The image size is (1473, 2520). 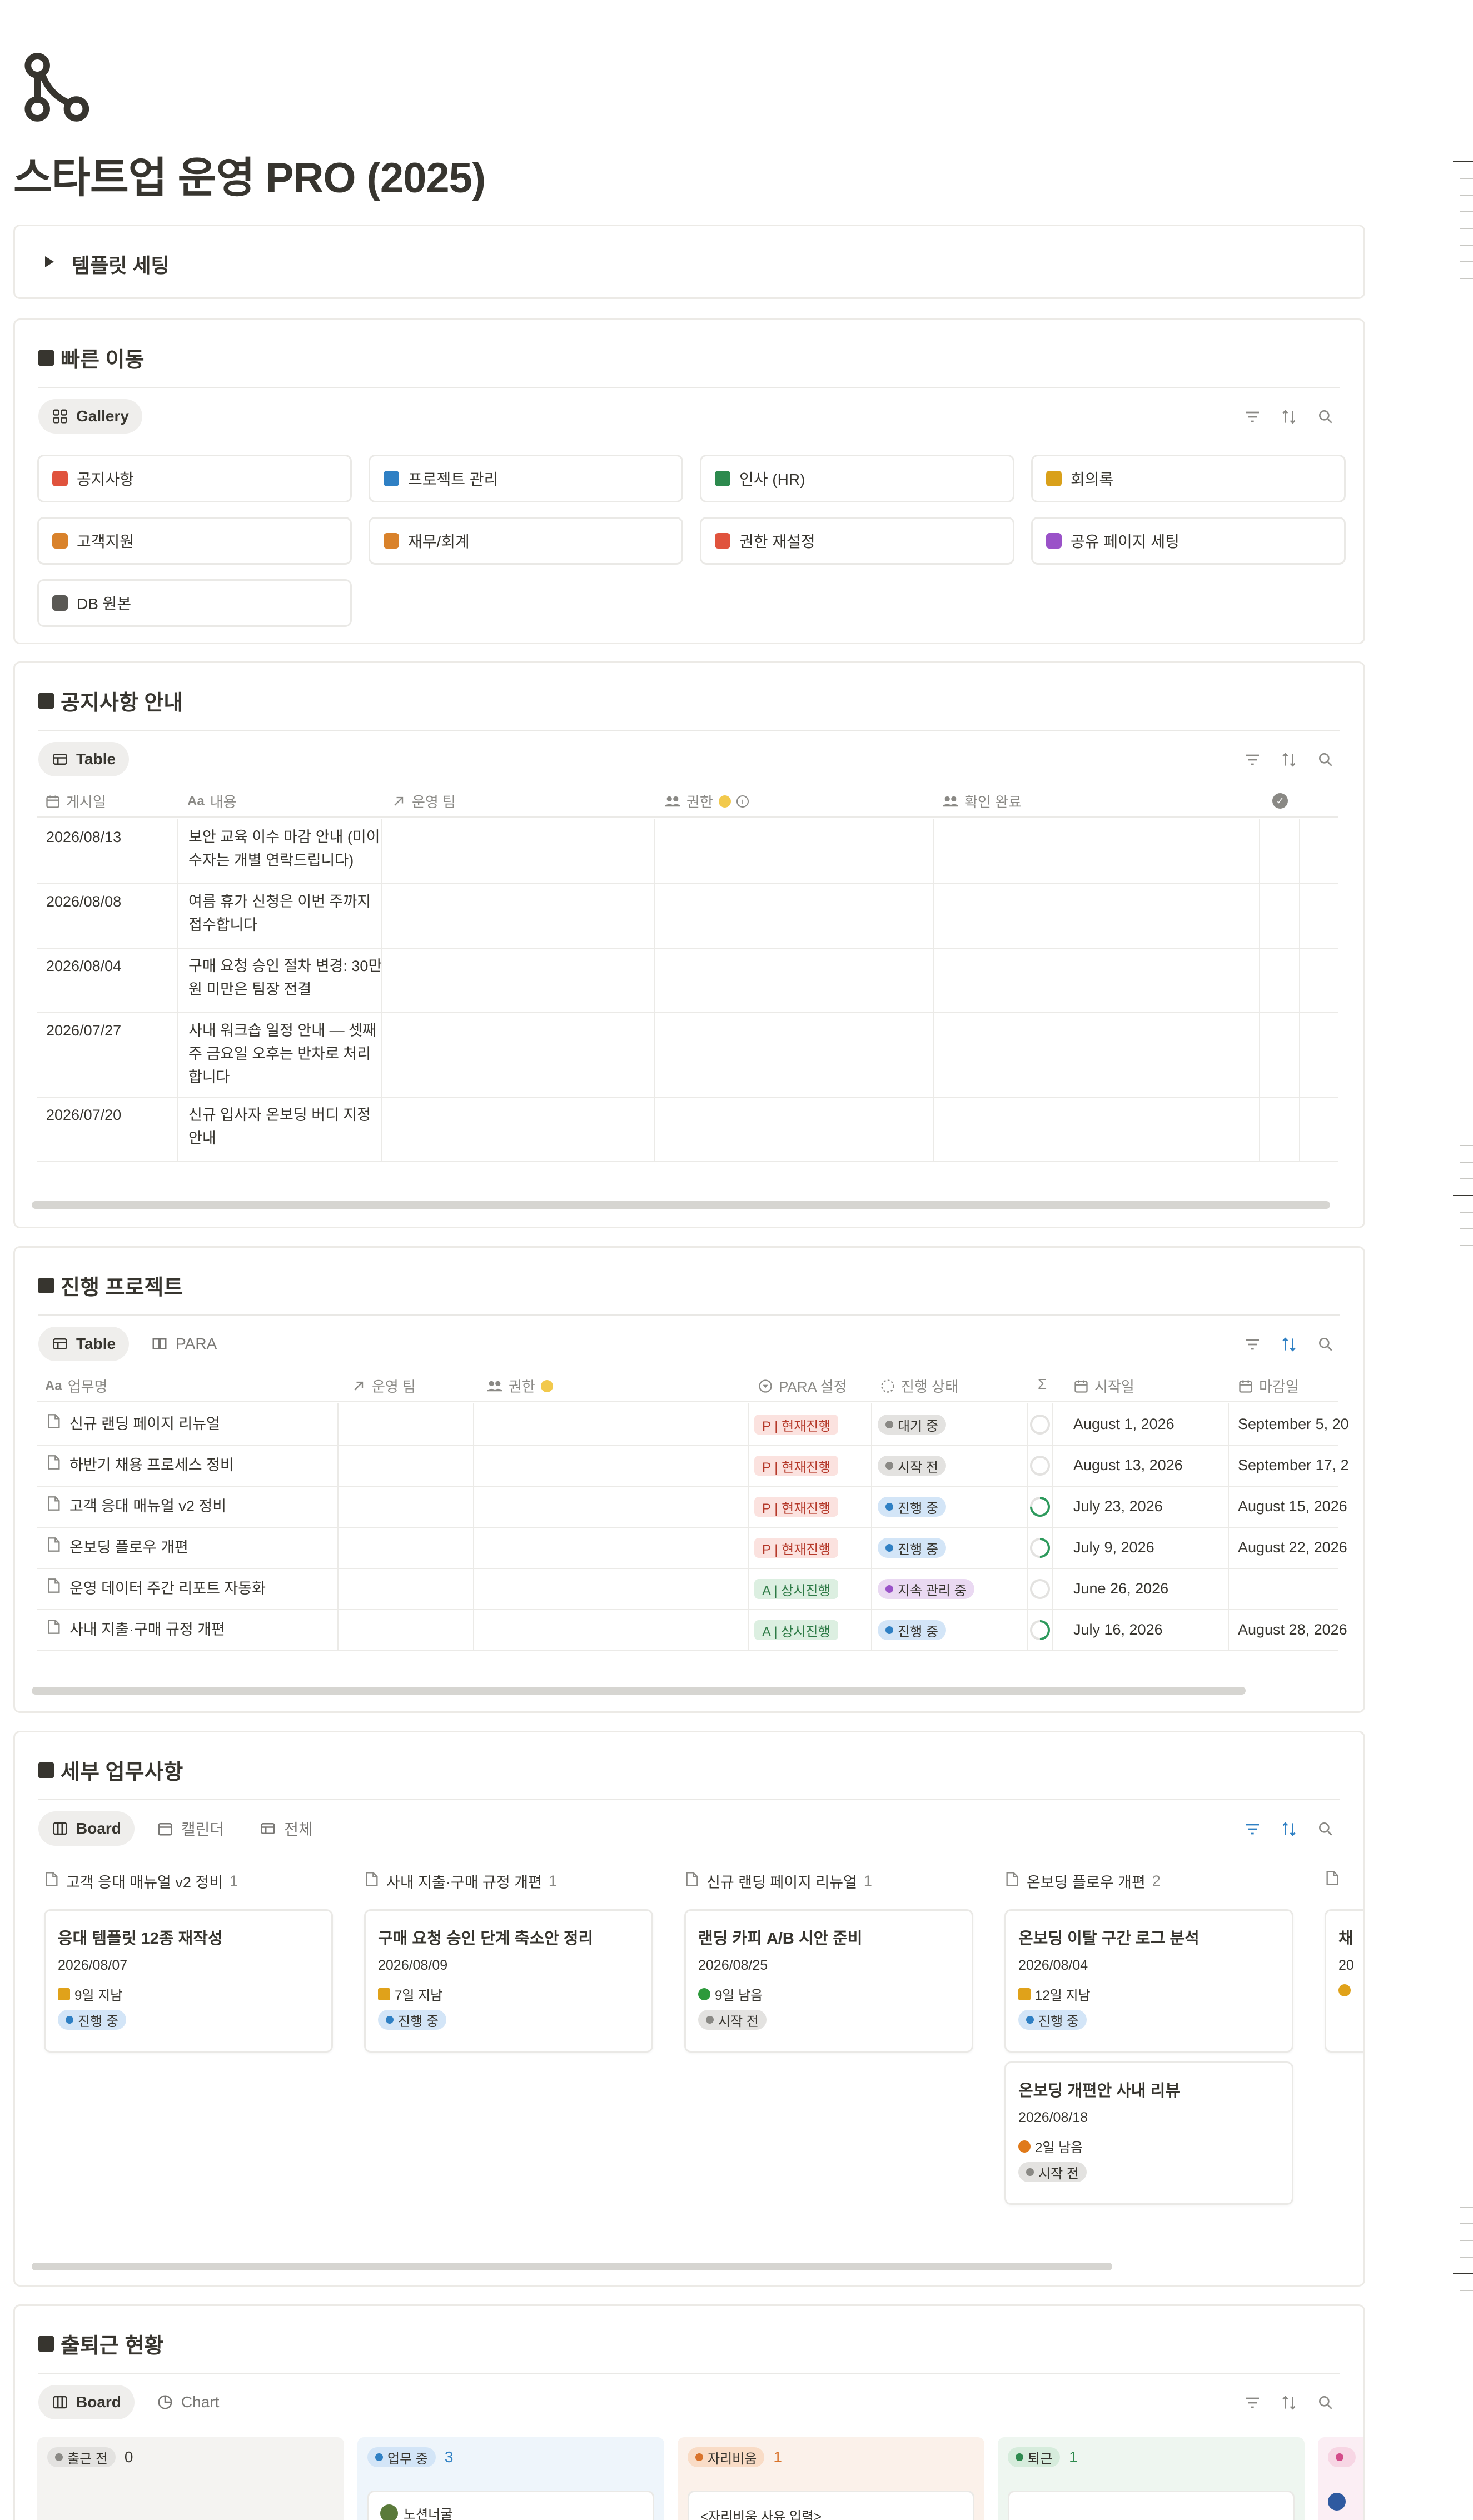 I want to click on column-header-date: 게시일, so click(x=76, y=801).